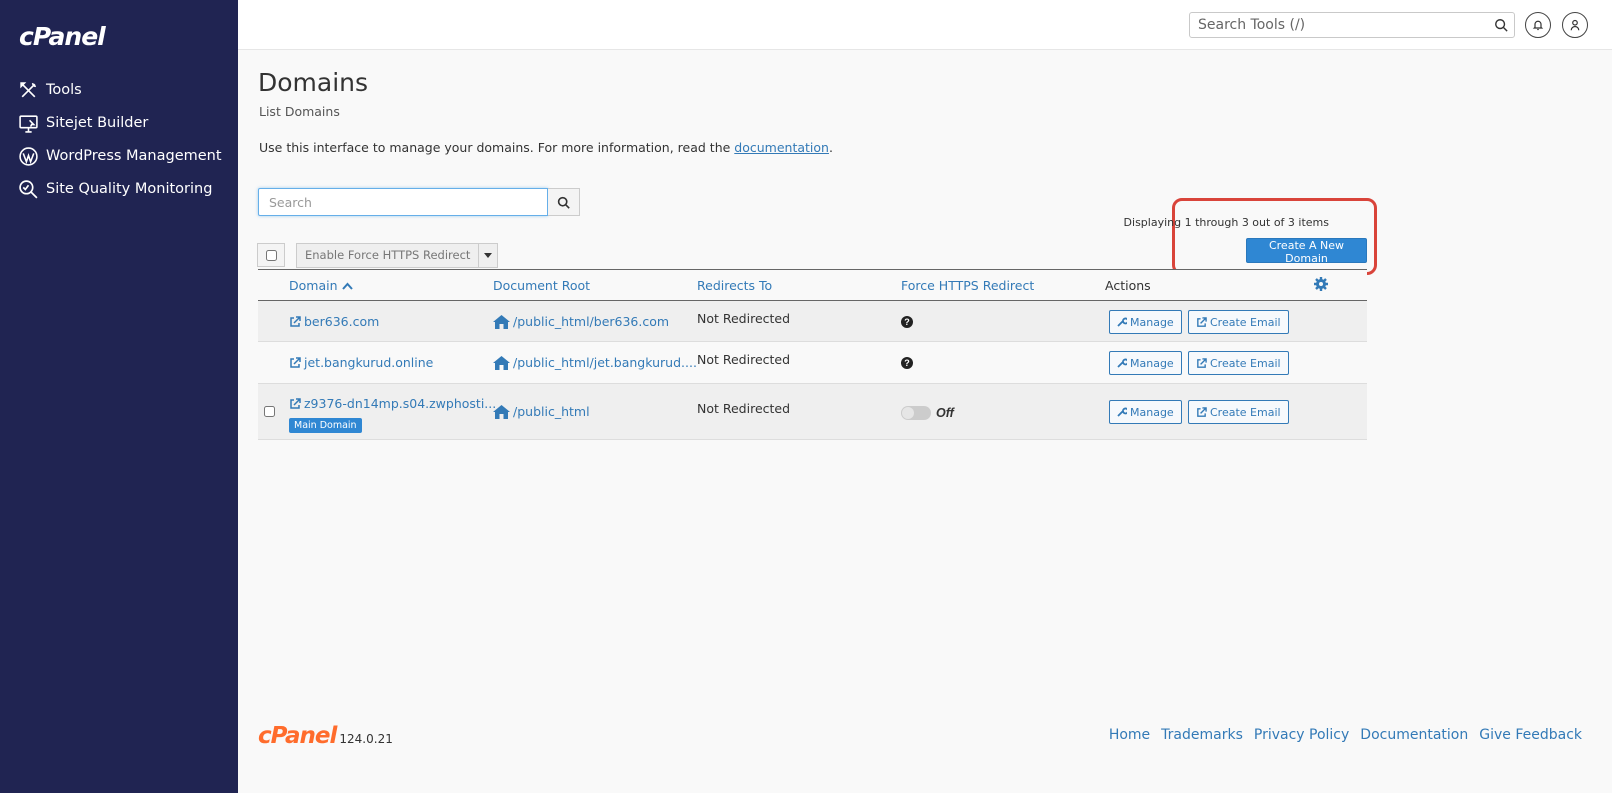  What do you see at coordinates (28, 89) in the screenshot?
I see `tools-icon` at bounding box center [28, 89].